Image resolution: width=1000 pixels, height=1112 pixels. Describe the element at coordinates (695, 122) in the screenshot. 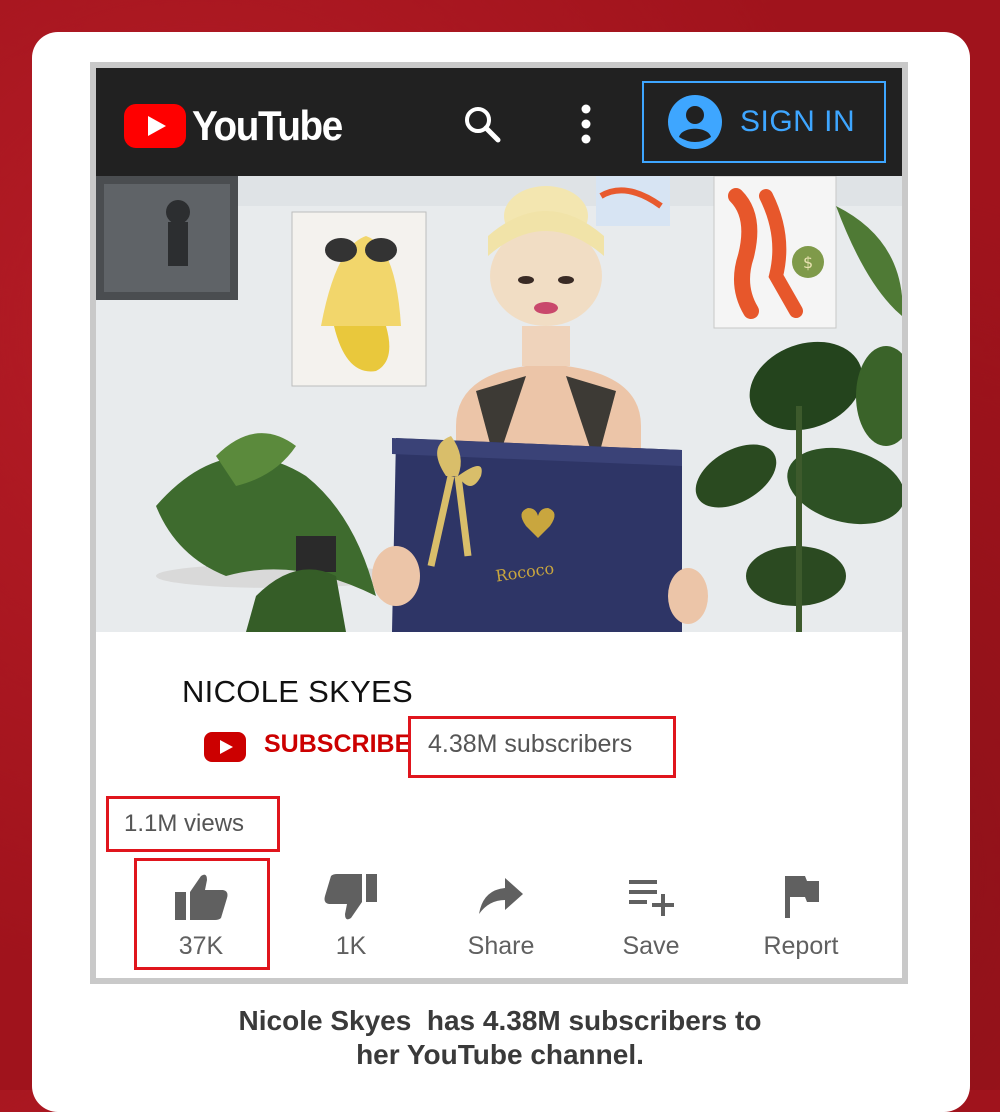

I see `account-icon` at that location.